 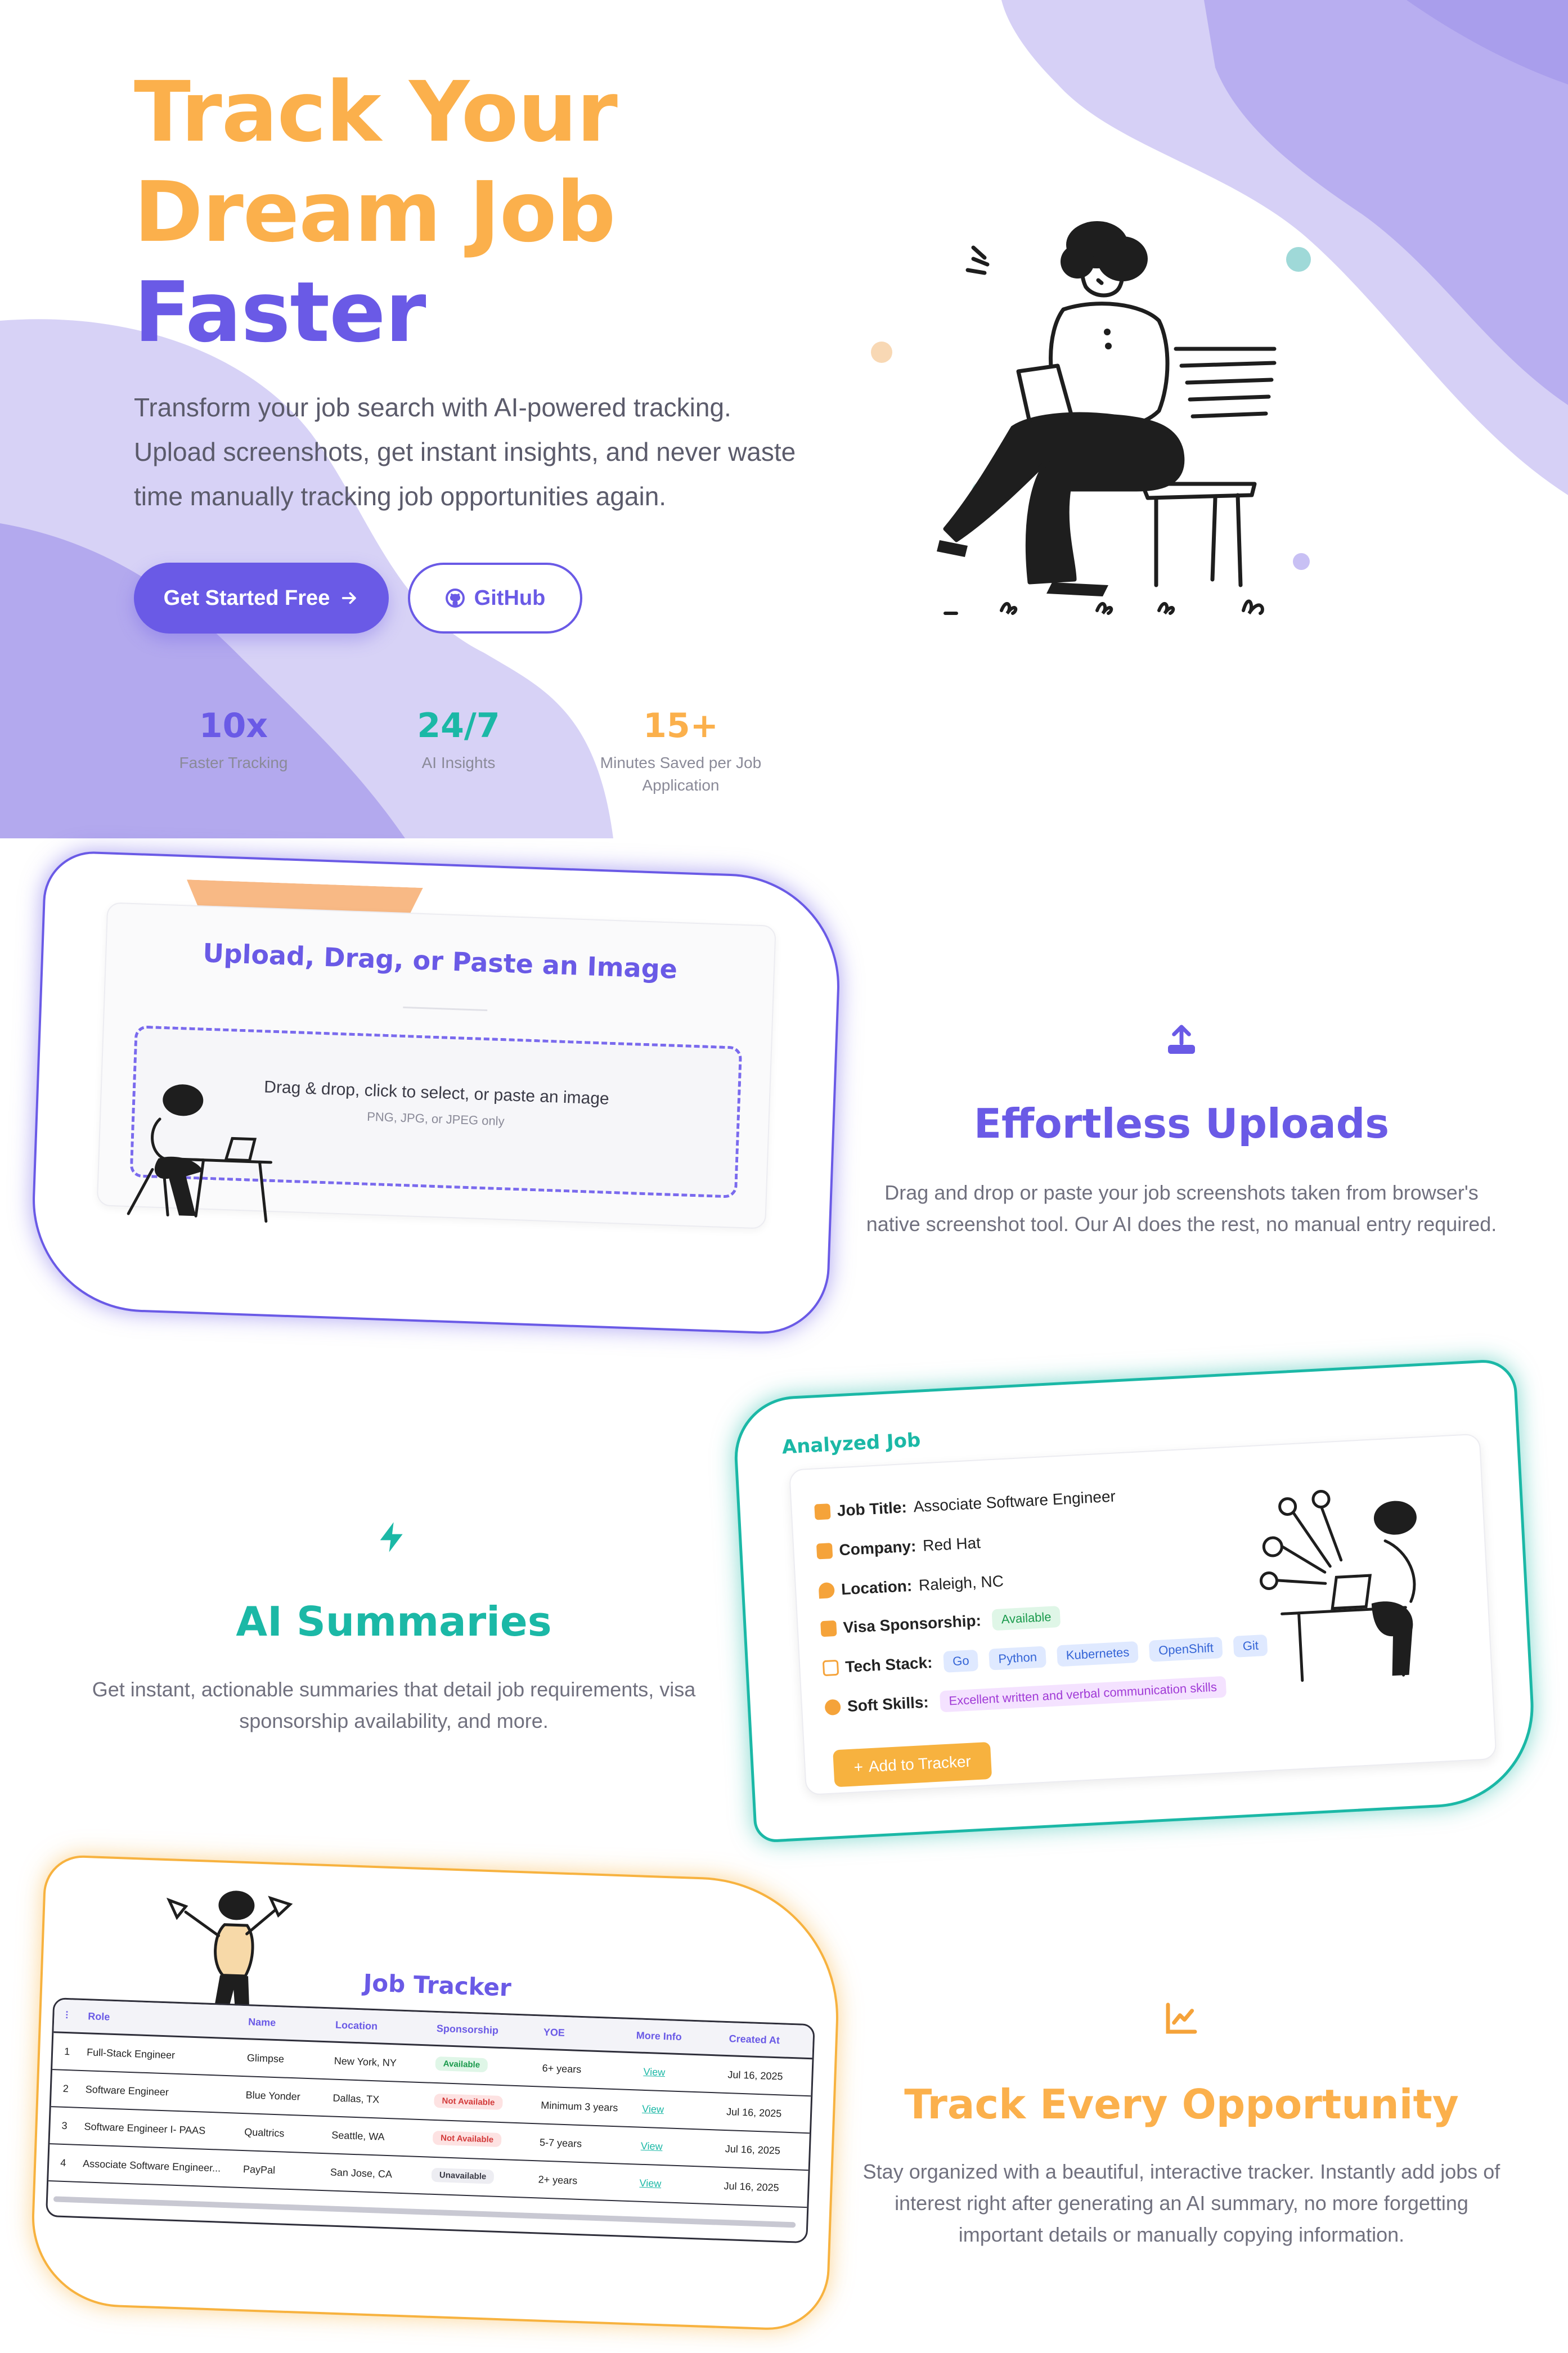 I want to click on upload-panel-title: Upload, Drag, or Paste an Image, so click(x=440, y=961).